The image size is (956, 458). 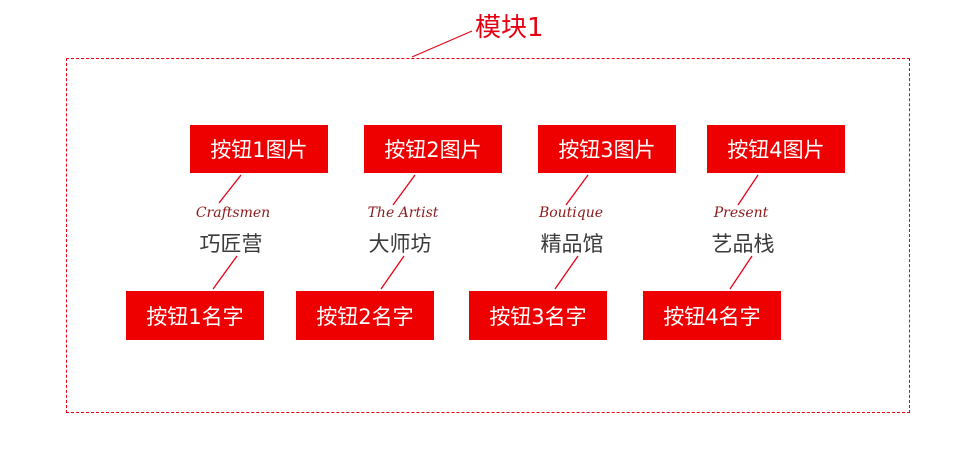 What do you see at coordinates (403, 213) in the screenshot?
I see `english-label-2: The Artist` at bounding box center [403, 213].